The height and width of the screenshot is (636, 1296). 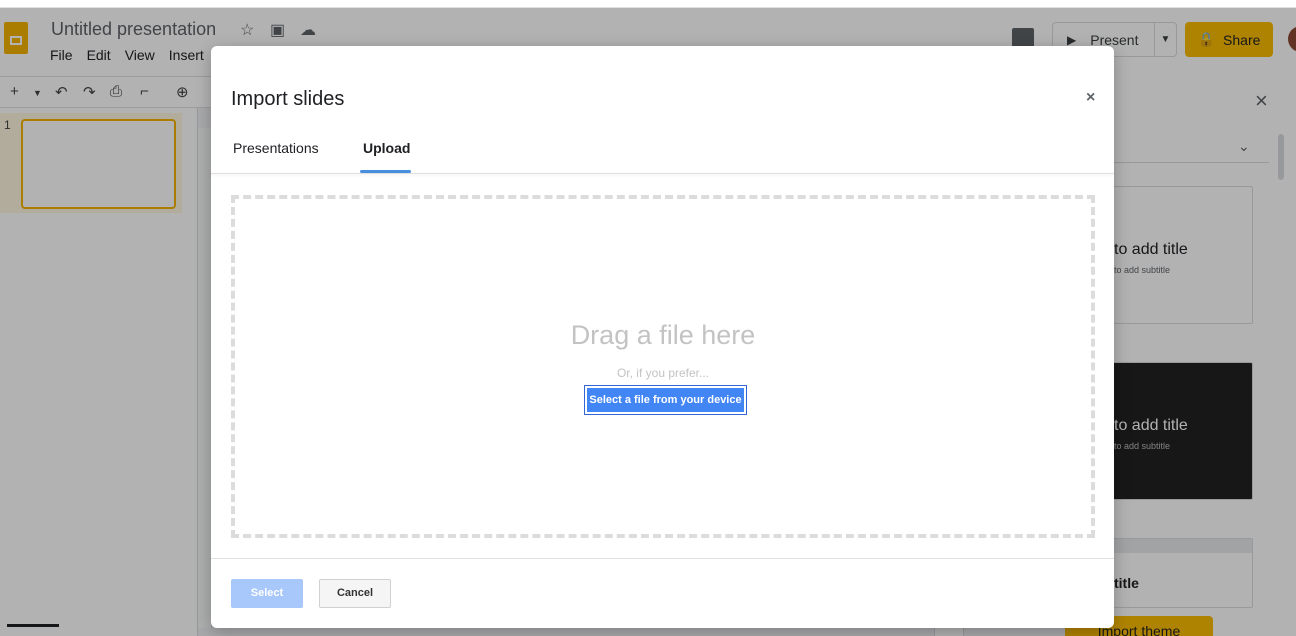 I want to click on cancel-button: Cancel, so click(x=355, y=593).